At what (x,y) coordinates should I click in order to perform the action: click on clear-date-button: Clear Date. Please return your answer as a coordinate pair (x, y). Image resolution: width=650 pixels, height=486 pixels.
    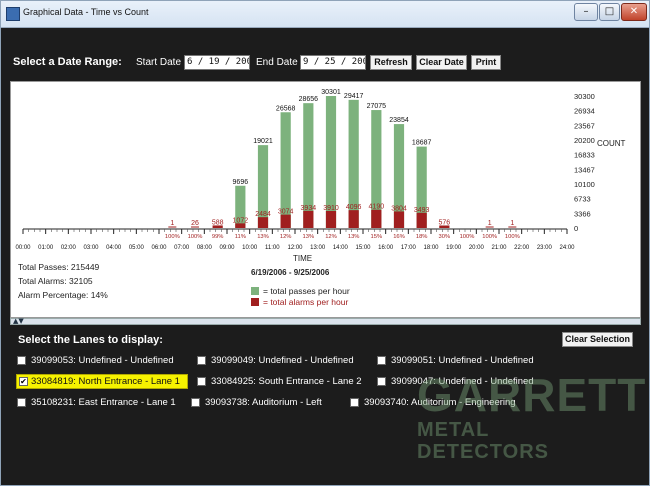
    Looking at the image, I should click on (441, 62).